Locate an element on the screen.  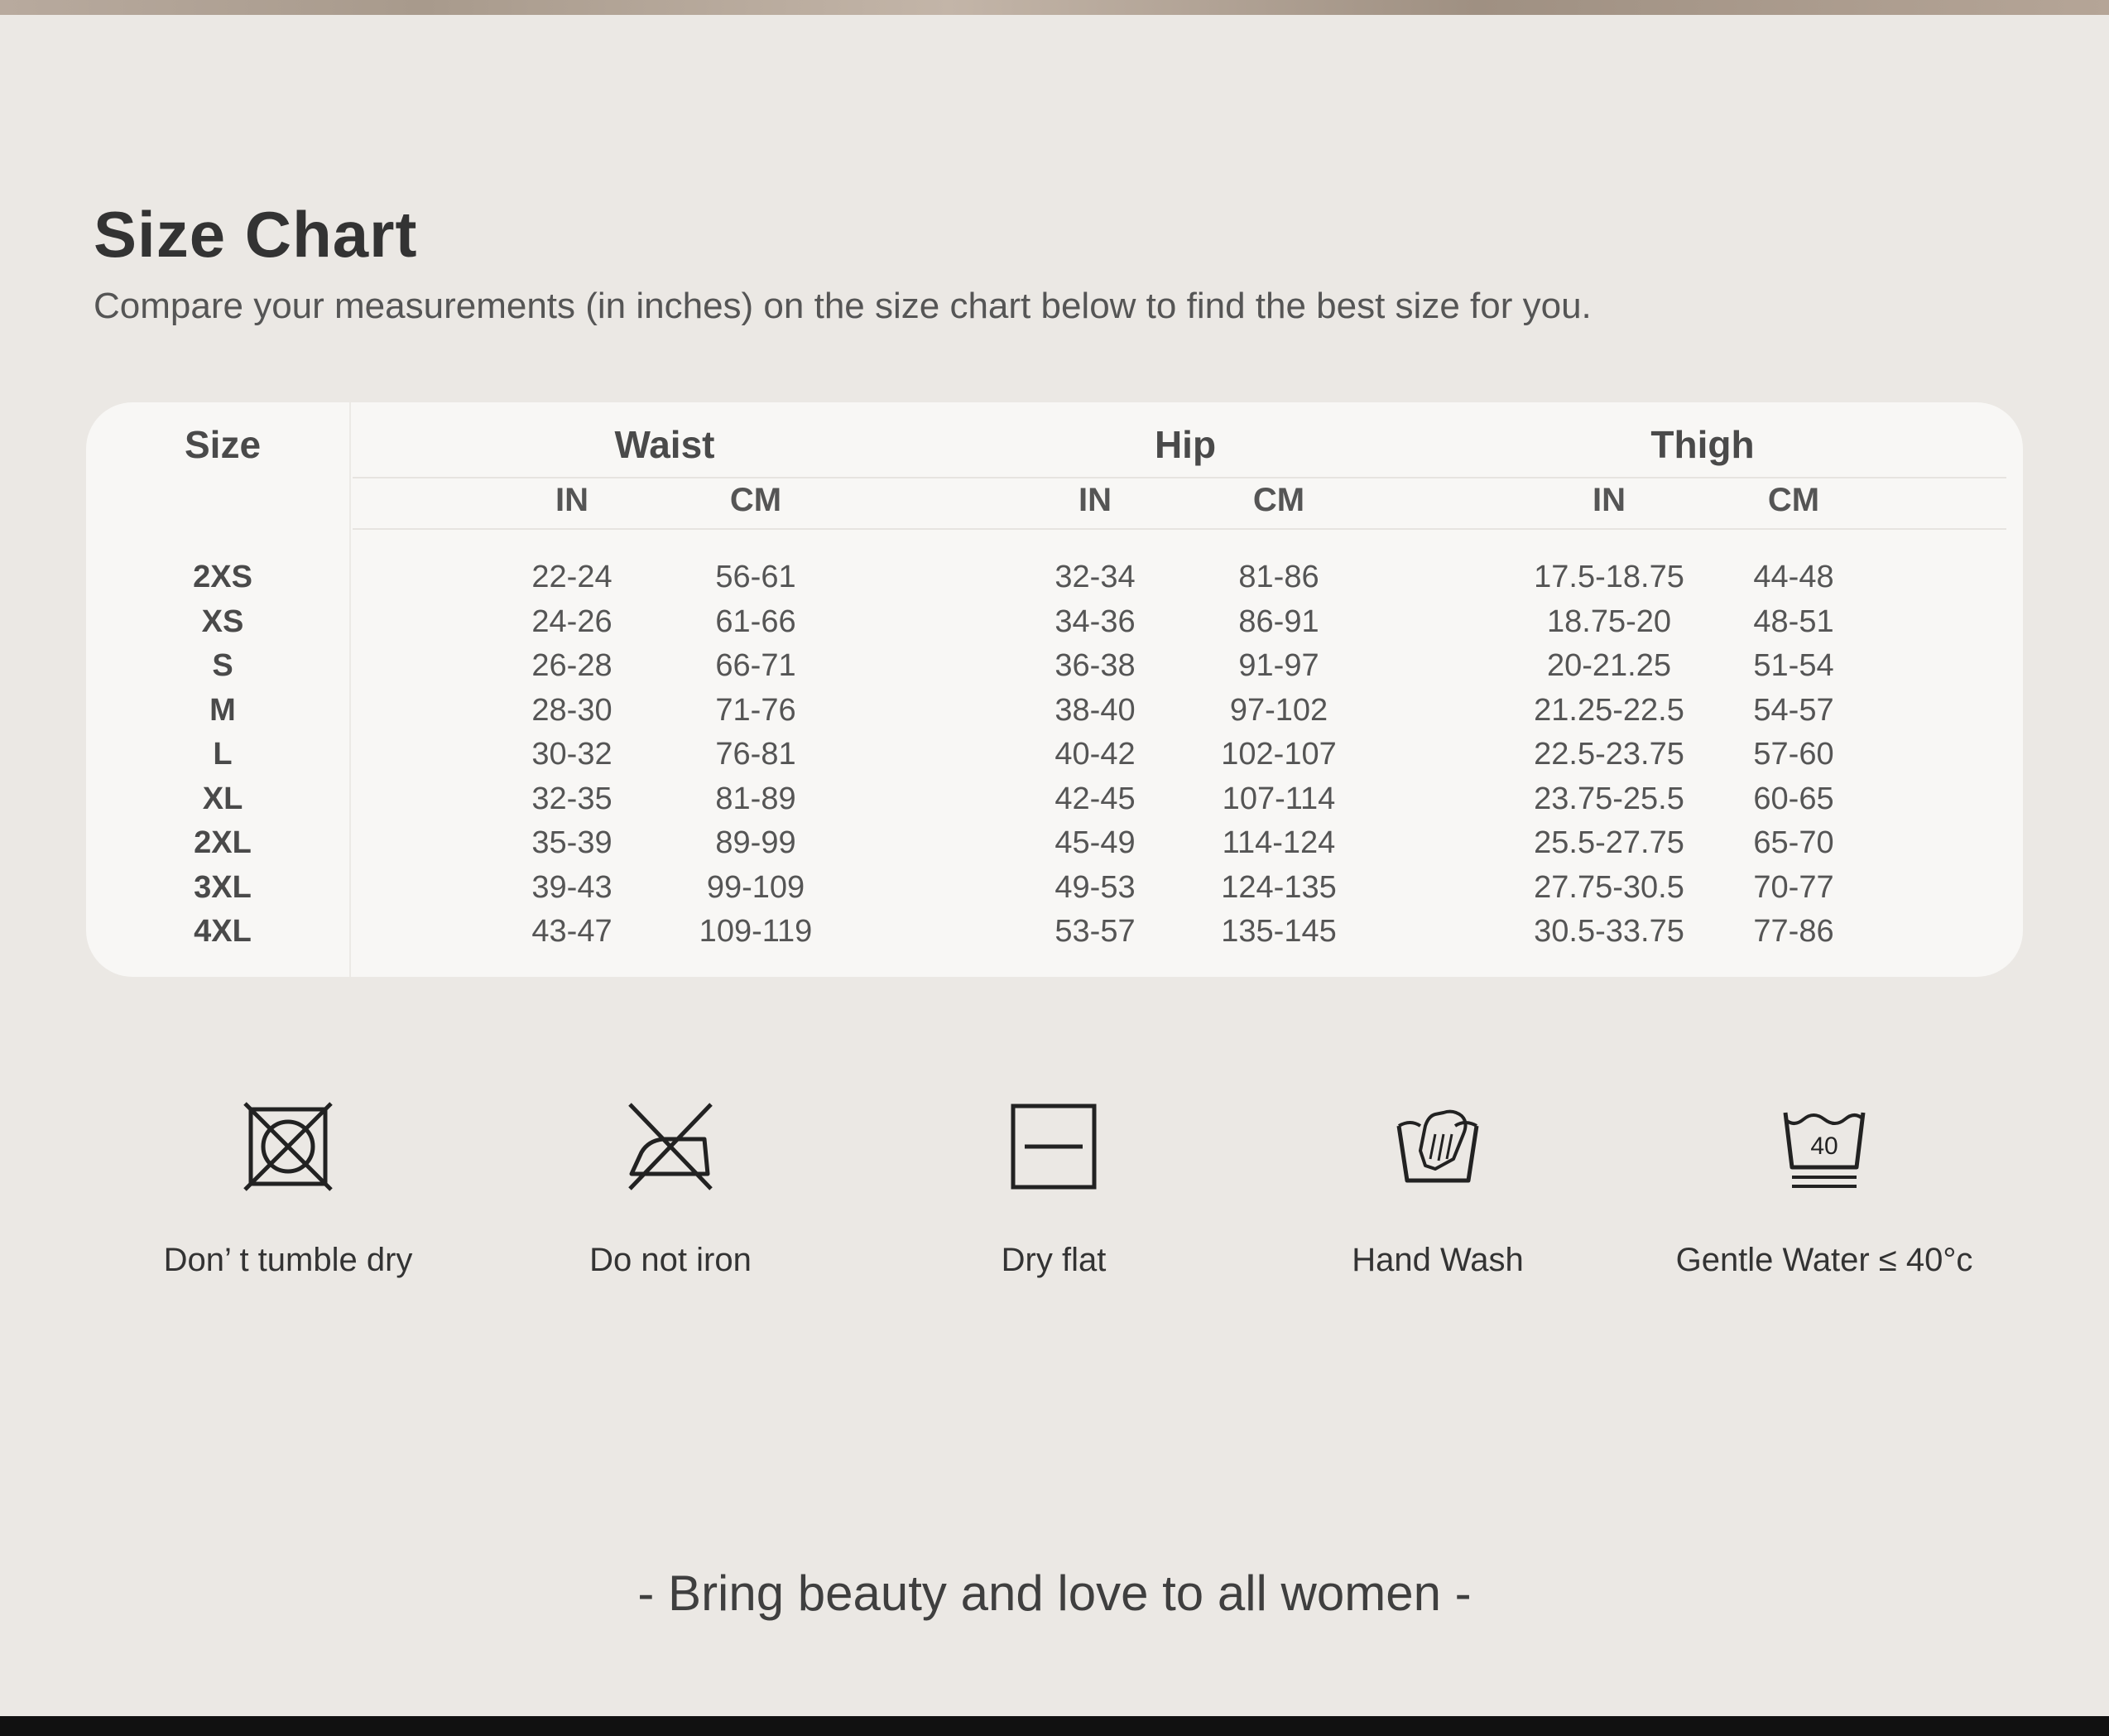
table-cell: 61-66 is located at coordinates (756, 622).